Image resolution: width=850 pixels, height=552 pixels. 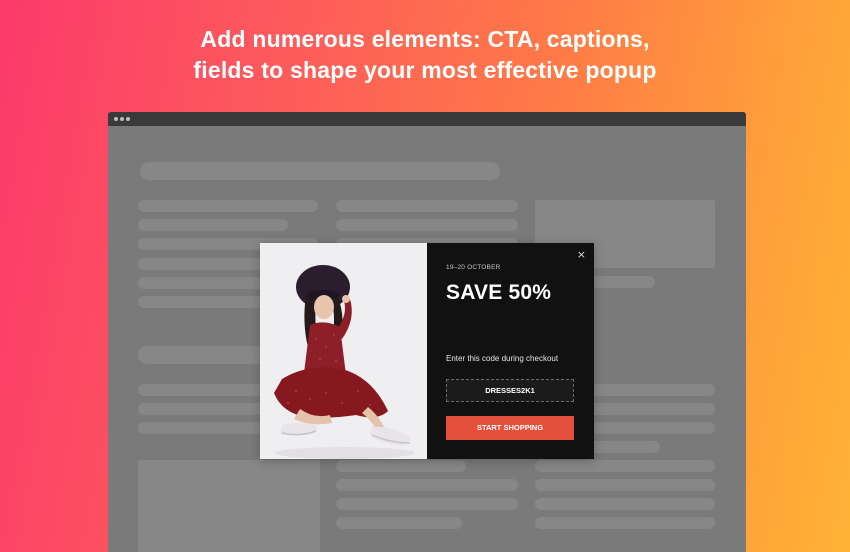 I want to click on model-photo, so click(x=343, y=351).